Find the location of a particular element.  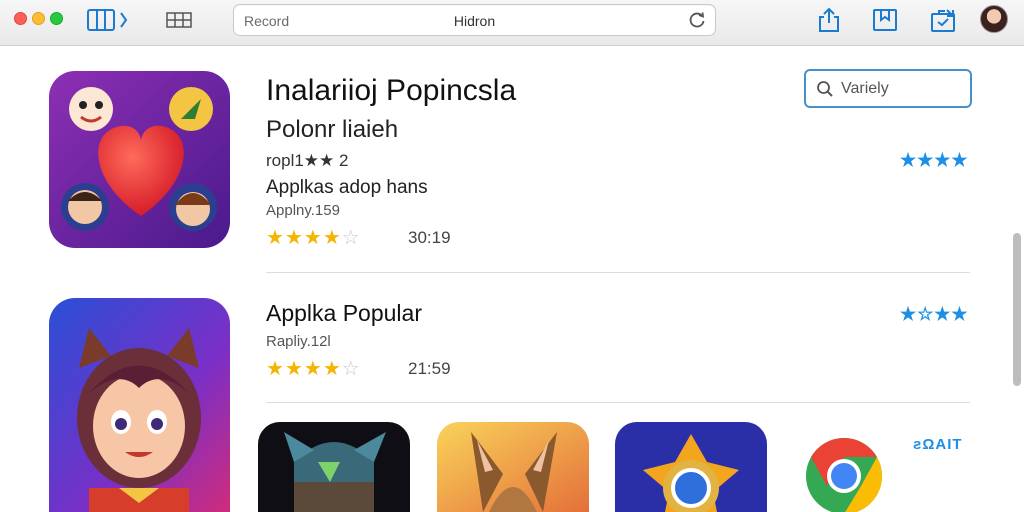

search-field: Variely is located at coordinates (888, 88).